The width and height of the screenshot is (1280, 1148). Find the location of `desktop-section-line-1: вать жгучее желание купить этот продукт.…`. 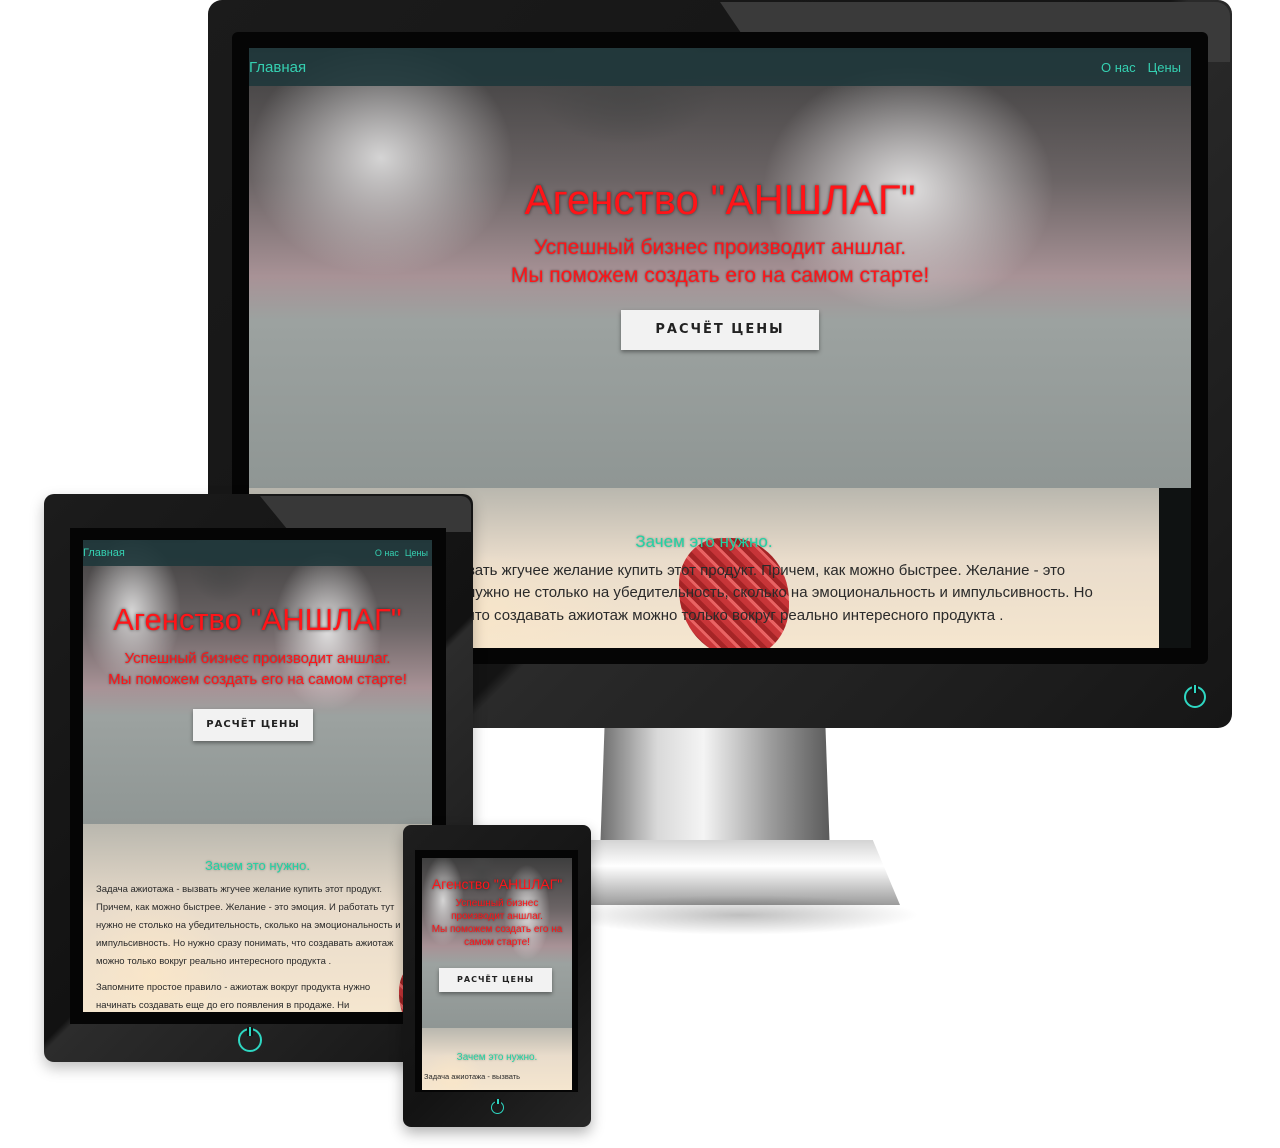

desktop-section-line-1: вать жгучее желание купить этот продукт.… is located at coordinates (766, 570).